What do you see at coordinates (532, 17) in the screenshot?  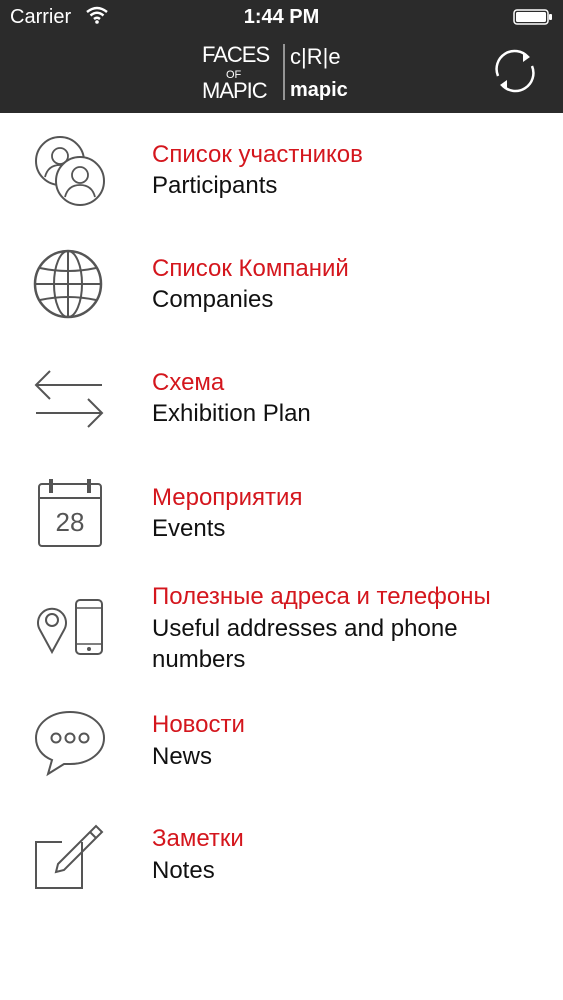 I see `battery-icon` at bounding box center [532, 17].